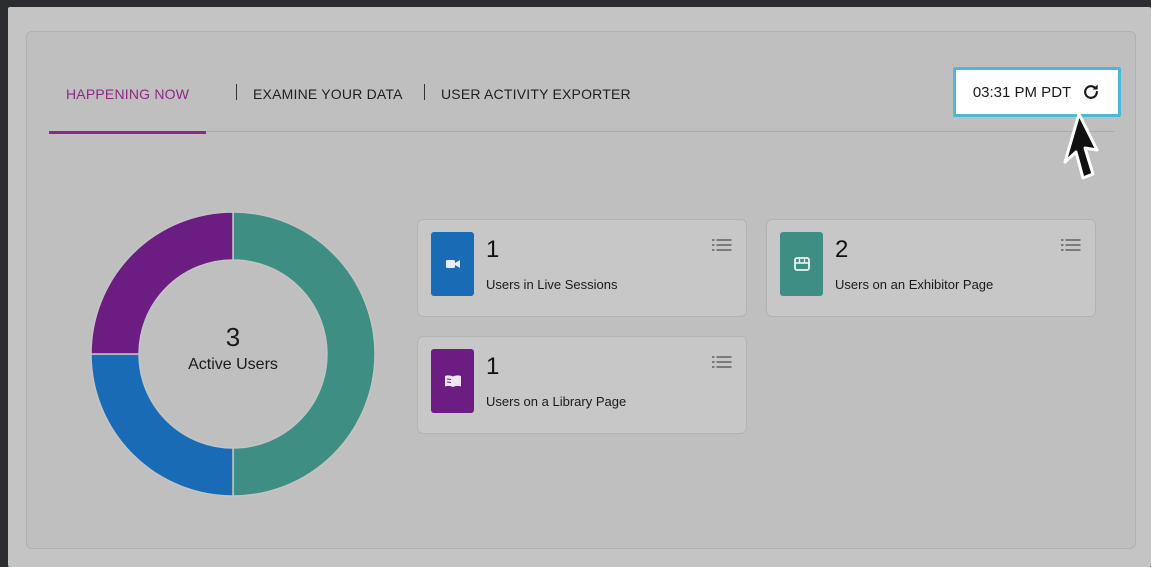  What do you see at coordinates (931, 268) in the screenshot?
I see `card-exhibitor-page: 2 Users on an Exhibitor Page` at bounding box center [931, 268].